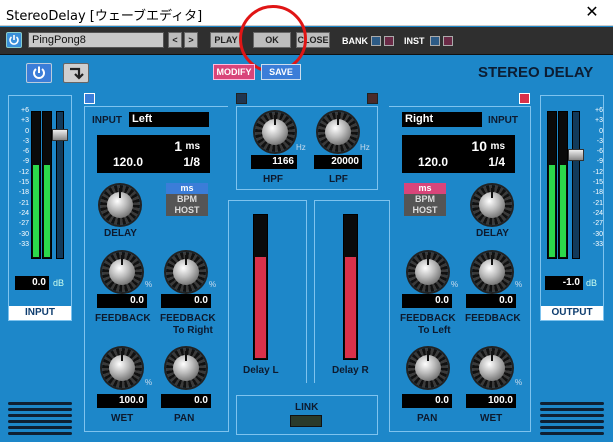  I want to click on delay-left-meter-level, so click(260, 307).